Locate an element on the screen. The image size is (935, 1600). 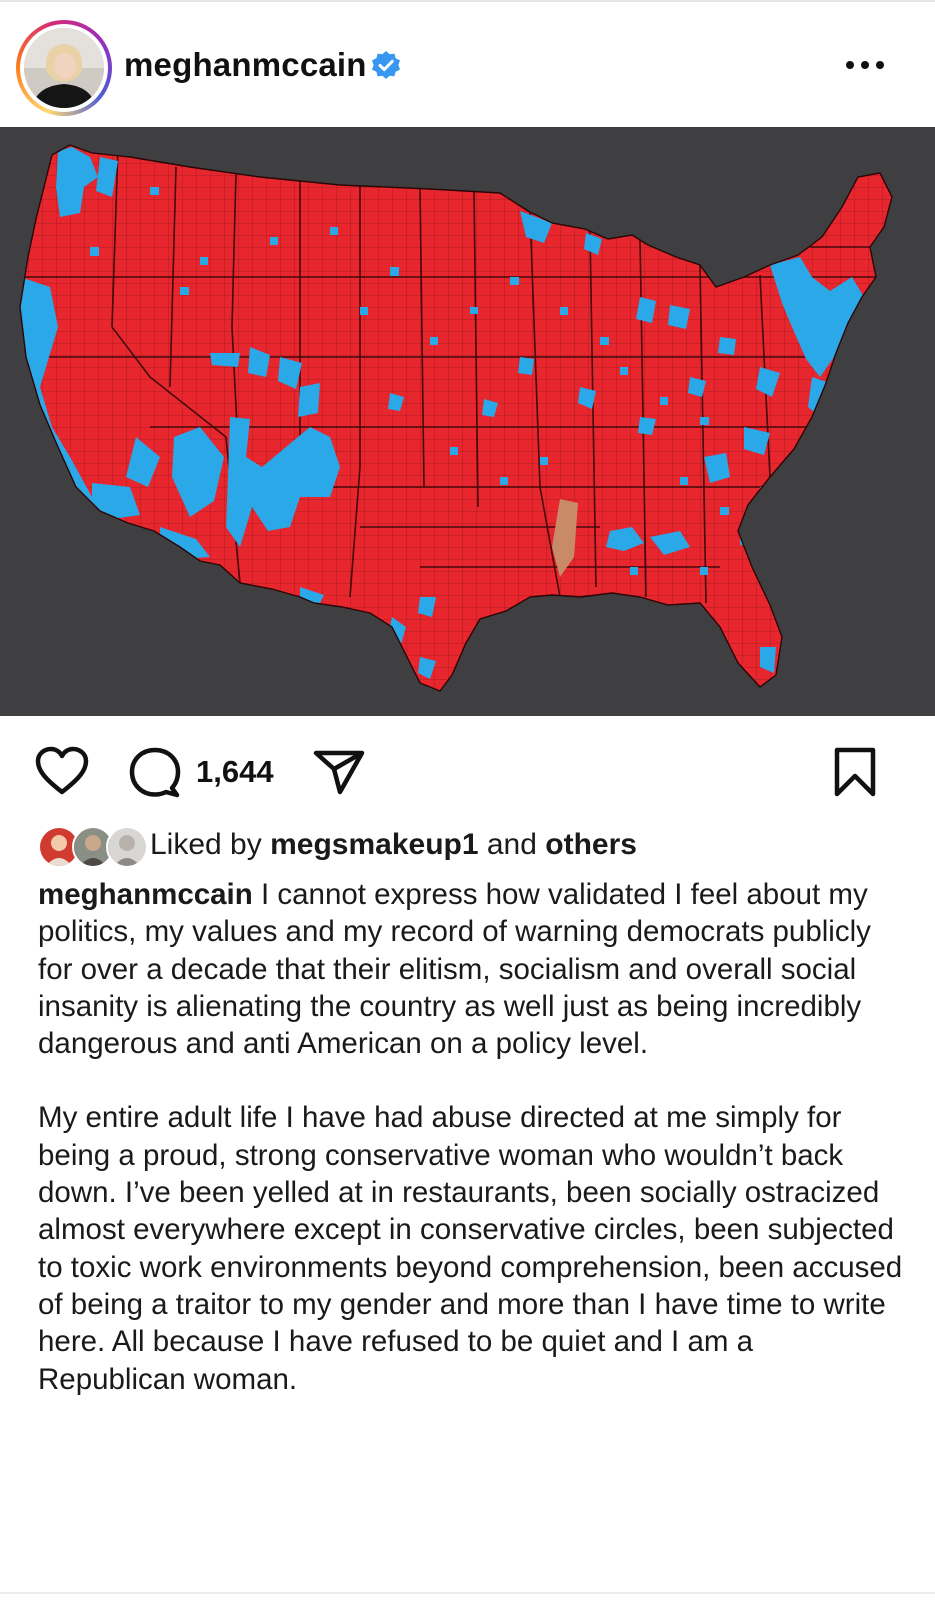
avatar is located at coordinates (64, 68).